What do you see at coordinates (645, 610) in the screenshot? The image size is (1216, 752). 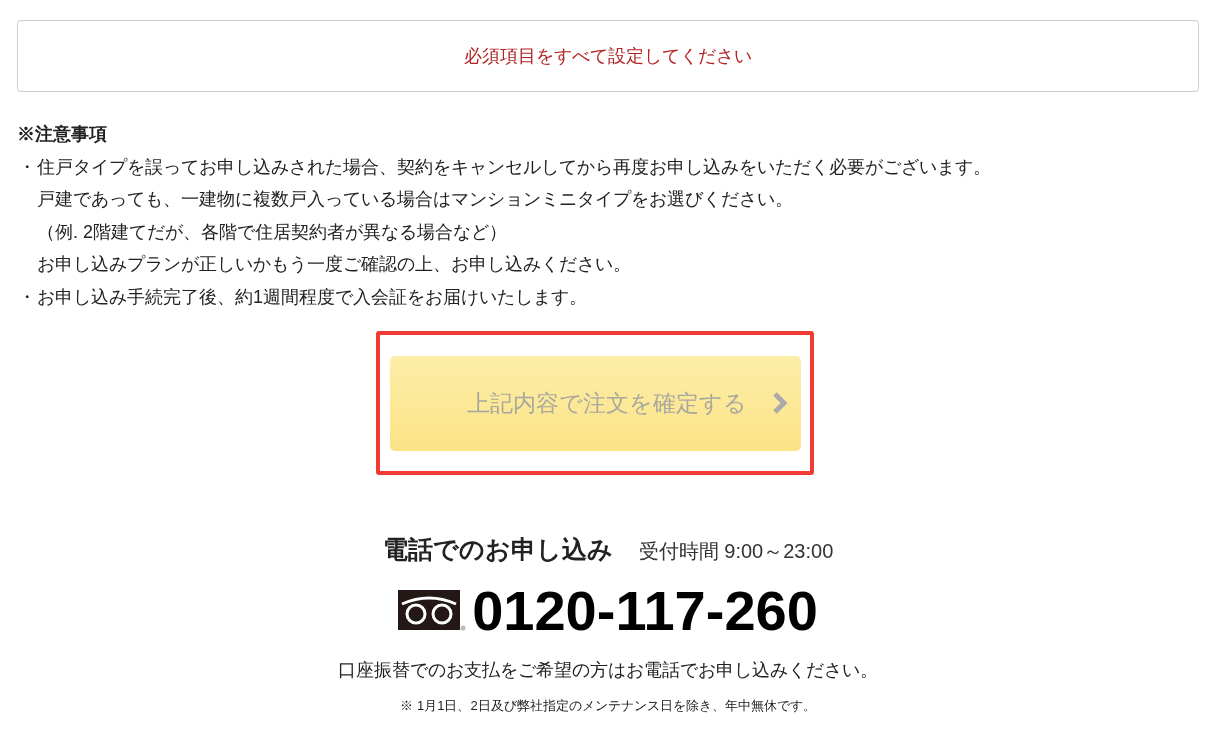 I see `phone-number: 0120-117-260` at bounding box center [645, 610].